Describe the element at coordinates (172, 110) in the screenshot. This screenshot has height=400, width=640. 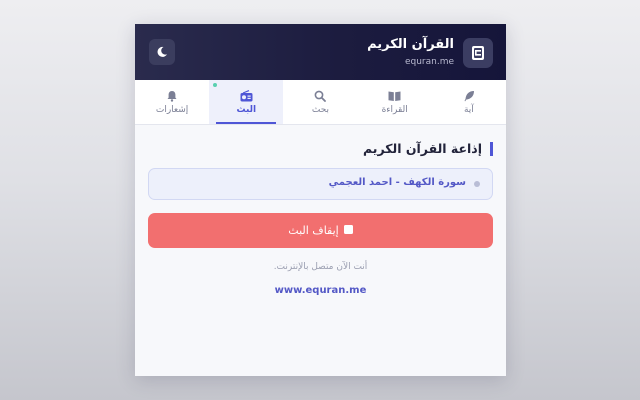
I see `tab-label: إشعارات` at that location.